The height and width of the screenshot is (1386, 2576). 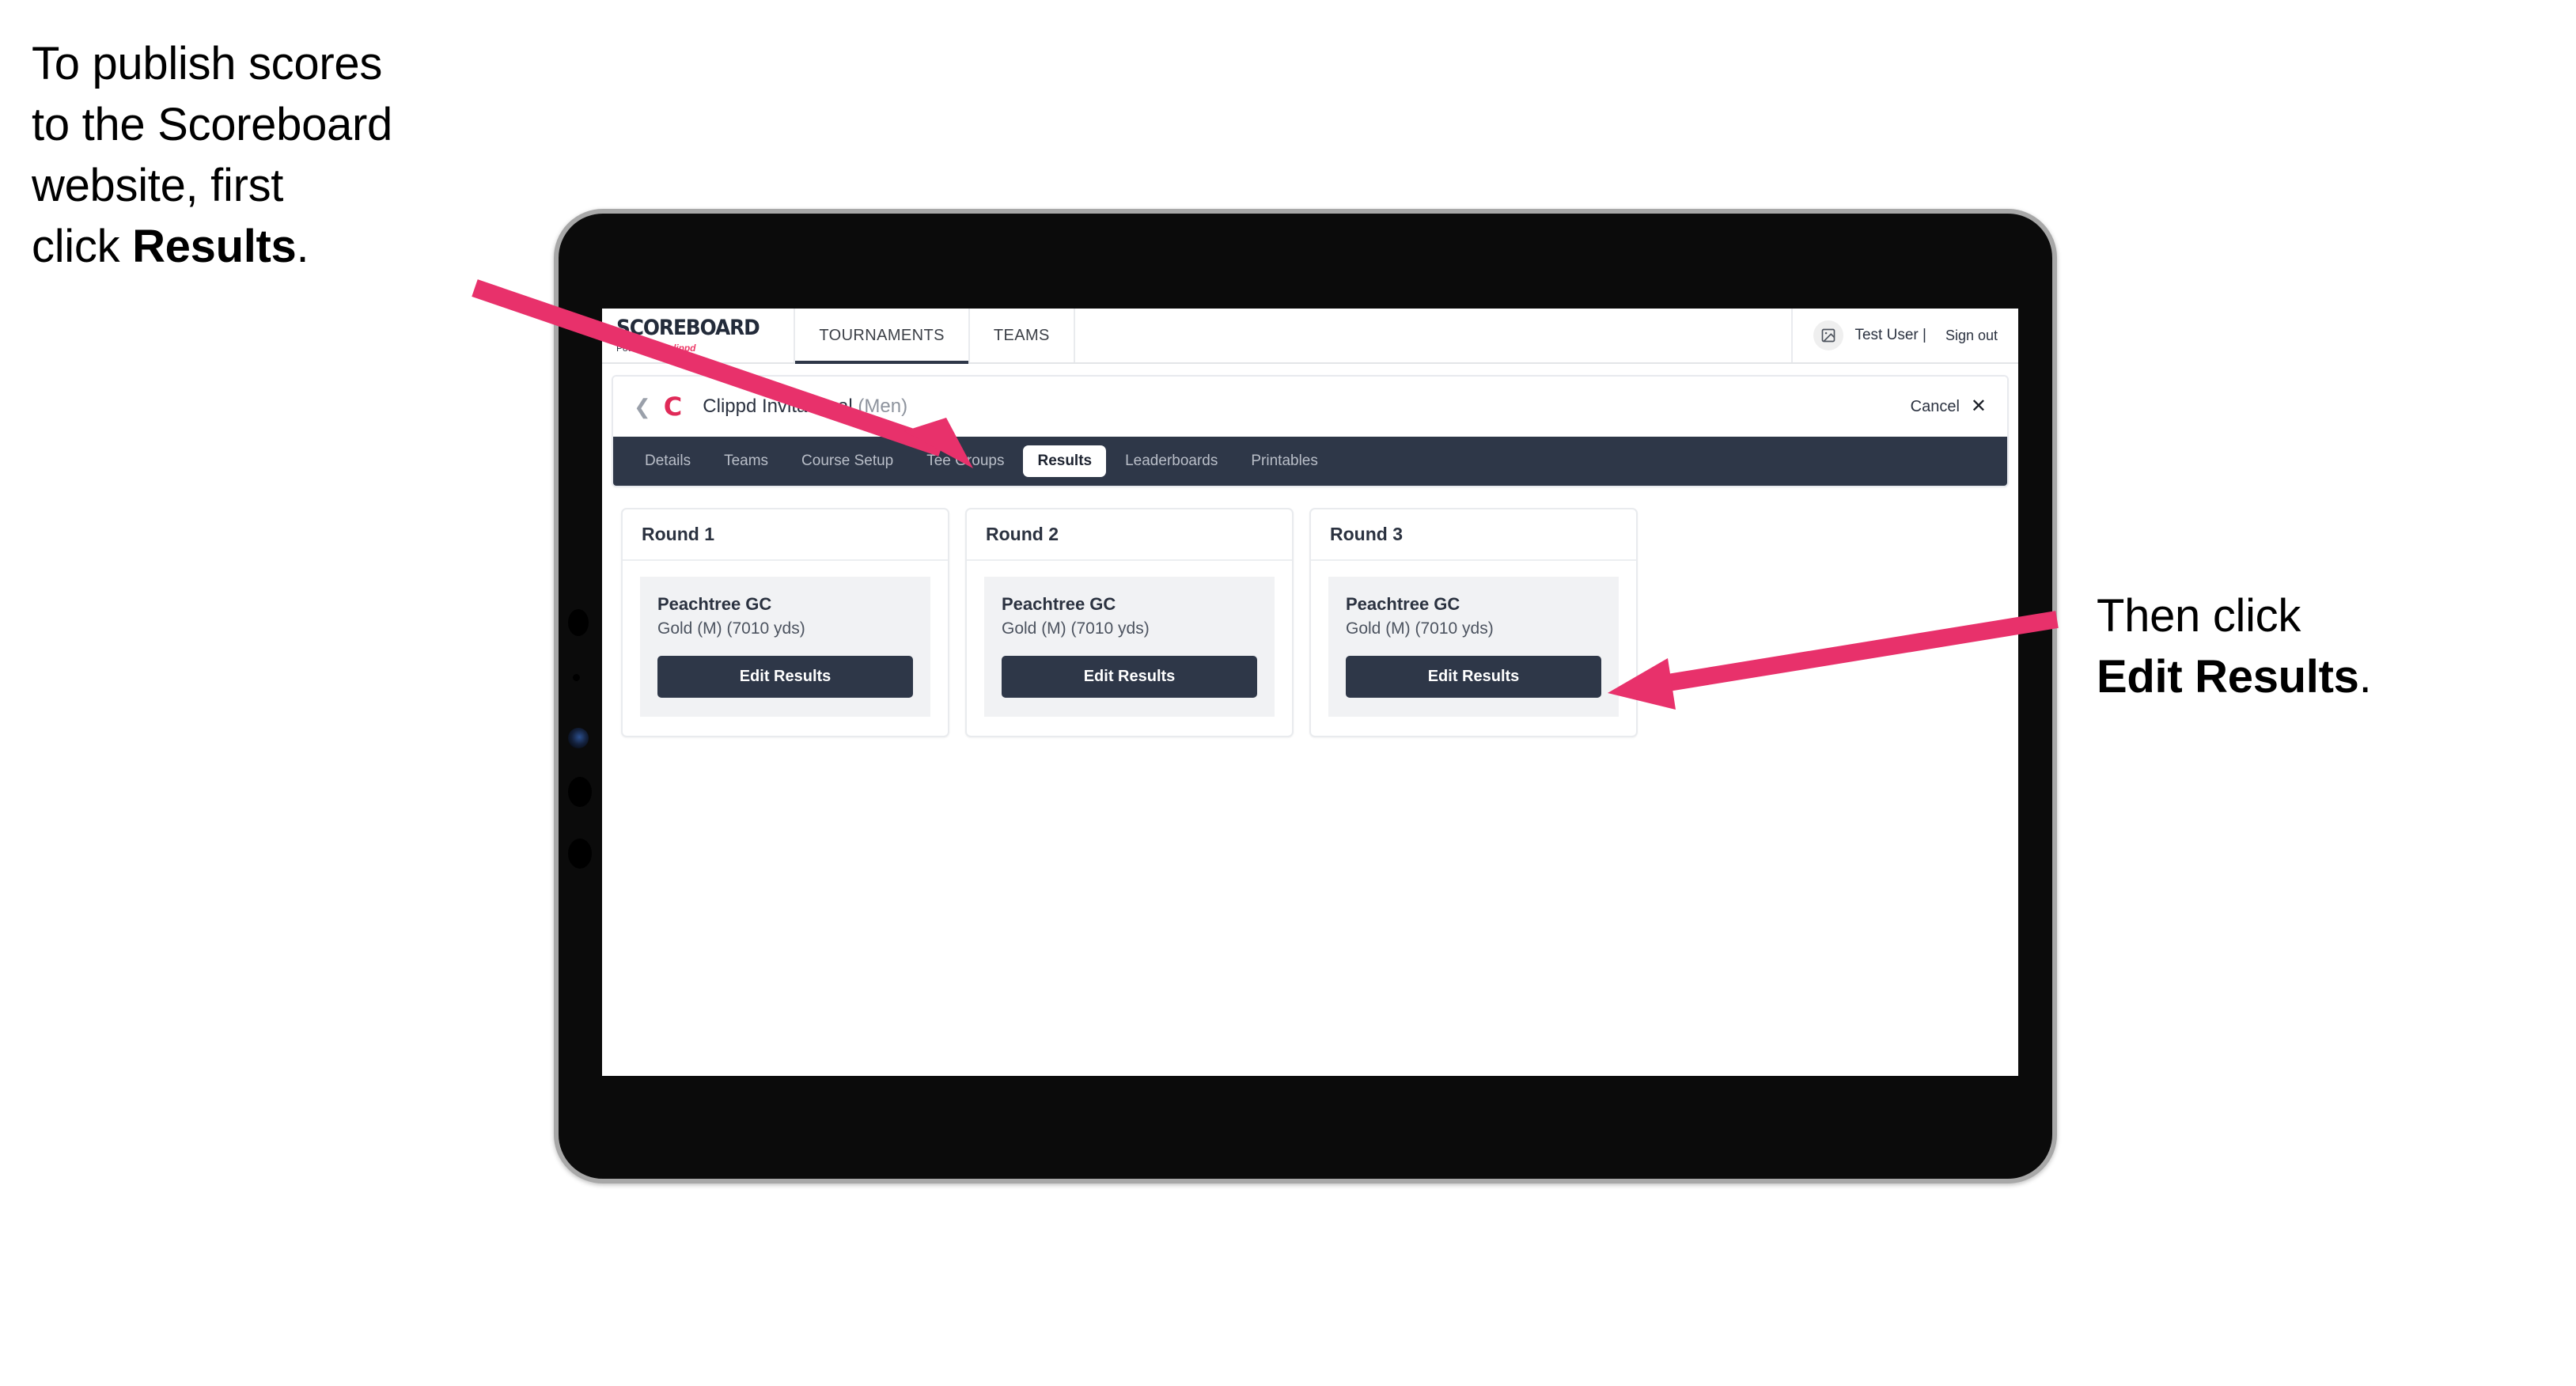 I want to click on tab-tee-groups: Tee Groups, so click(x=965, y=461).